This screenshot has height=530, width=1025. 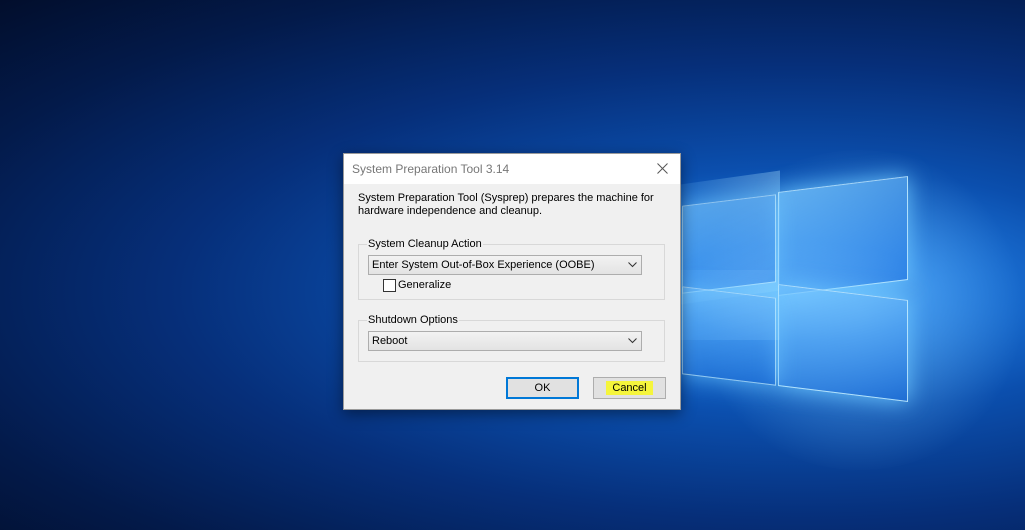 I want to click on shutdown-options-label: Shutdown Options, so click(x=413, y=320).